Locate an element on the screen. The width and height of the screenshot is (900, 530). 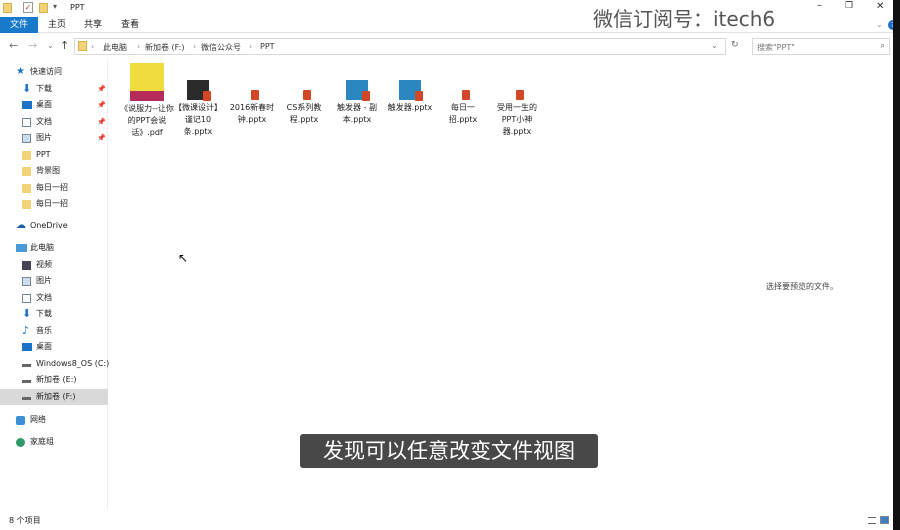
file-item: 受用一生的PPT小神器.pptx is located at coordinates (517, 112).